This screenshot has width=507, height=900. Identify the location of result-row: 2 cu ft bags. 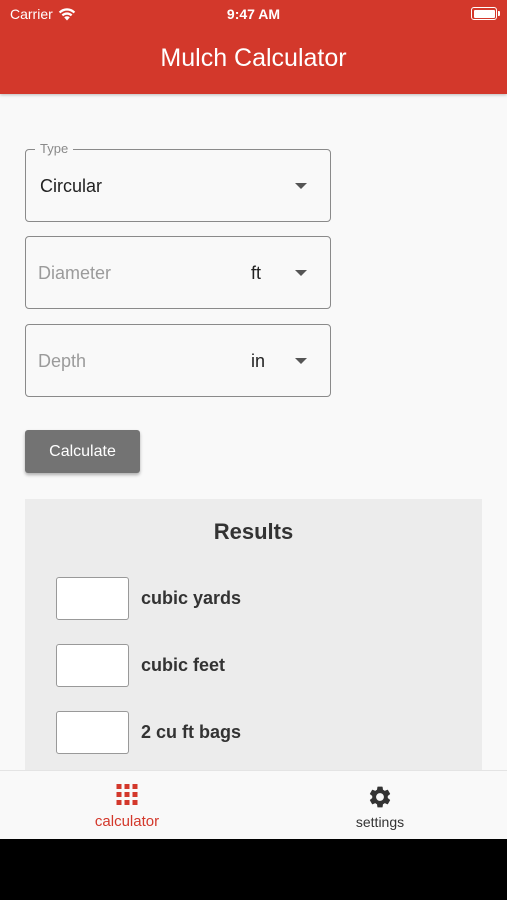
(148, 732).